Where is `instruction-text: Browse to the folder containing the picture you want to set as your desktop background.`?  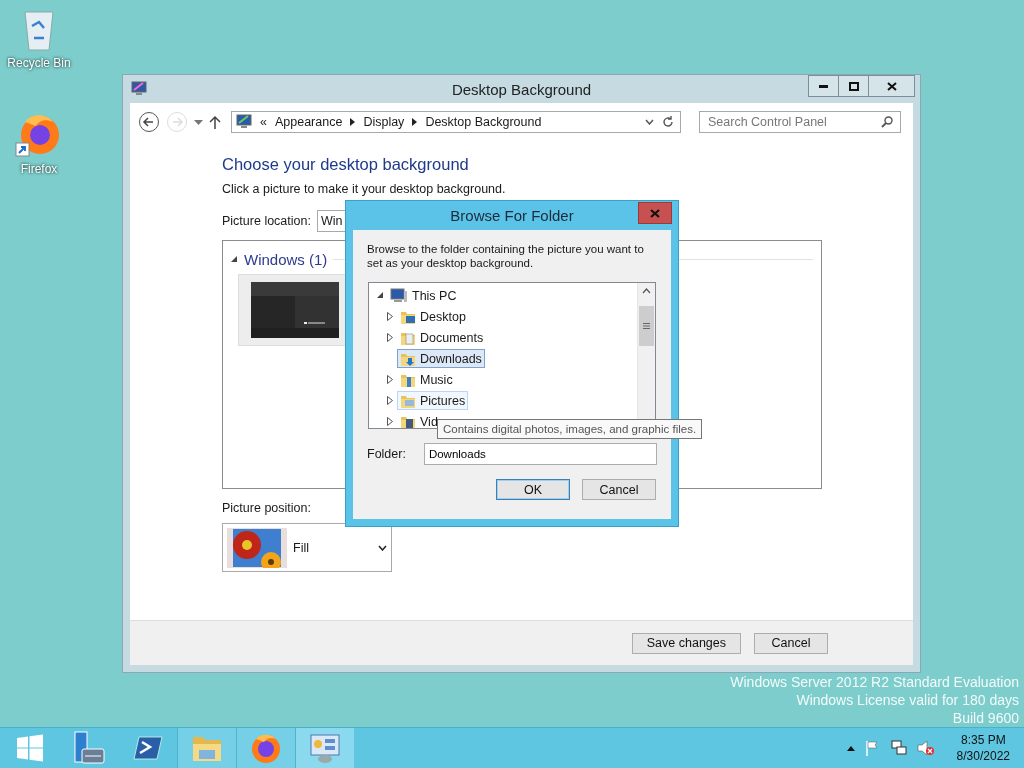 instruction-text: Browse to the folder containing the picture you want to set as your desktop background. is located at coordinates (506, 256).